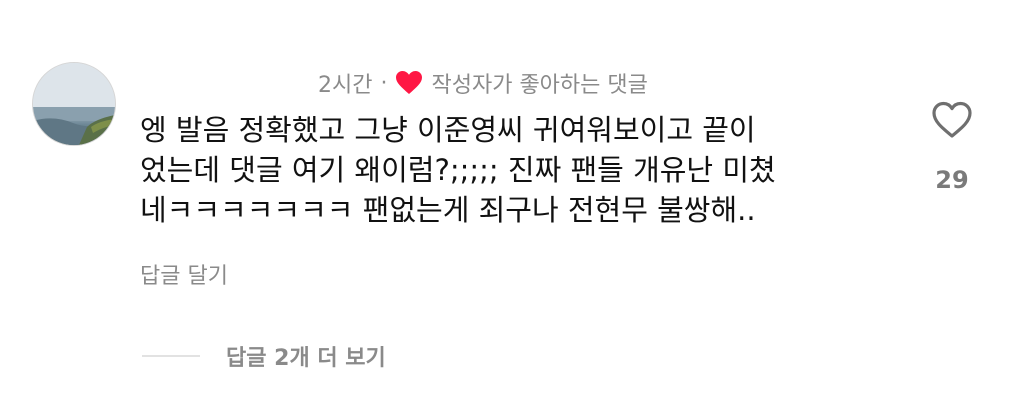  Describe the element at coordinates (952, 120) in the screenshot. I see `heart-outline-icon` at that location.